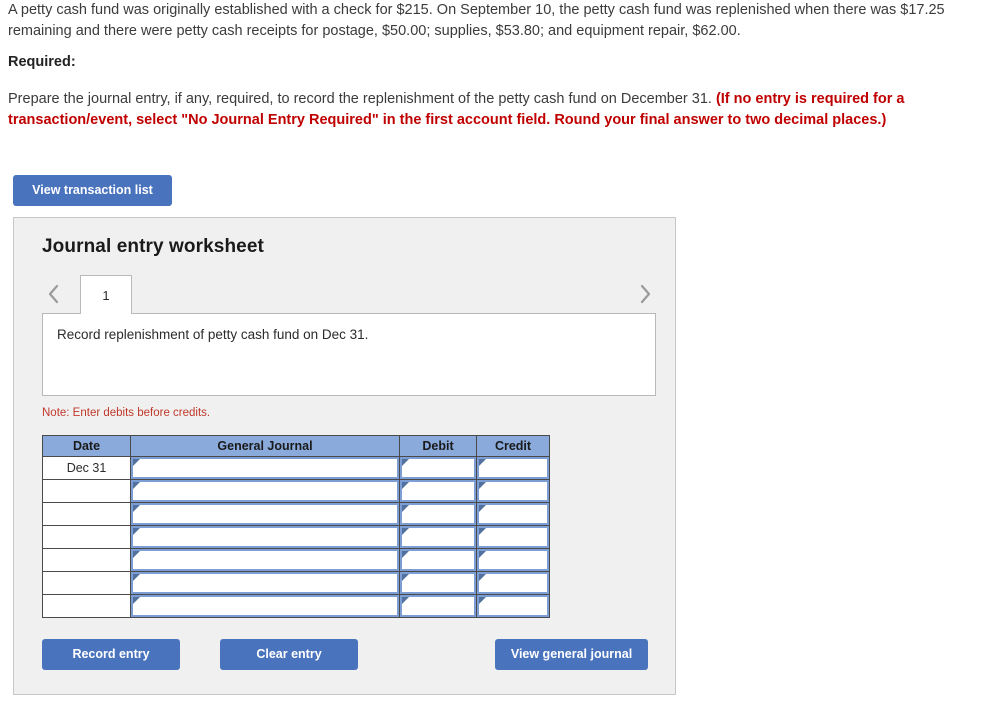  I want to click on column-header-debit: Debit, so click(438, 446).